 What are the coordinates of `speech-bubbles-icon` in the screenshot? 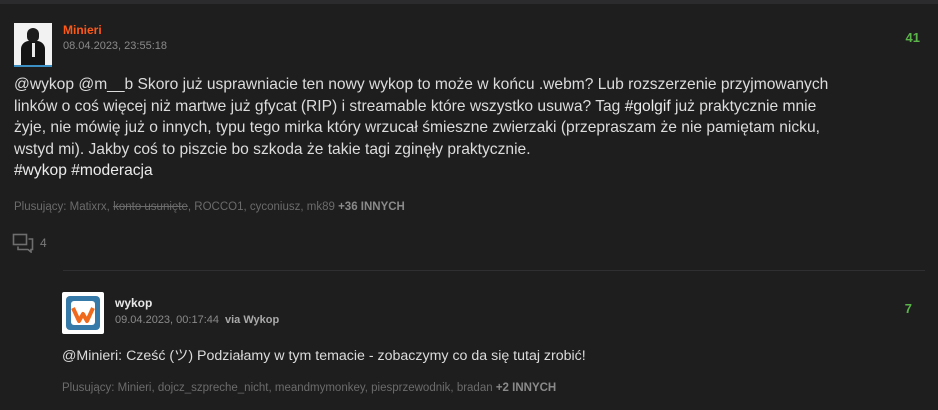 It's located at (23, 243).